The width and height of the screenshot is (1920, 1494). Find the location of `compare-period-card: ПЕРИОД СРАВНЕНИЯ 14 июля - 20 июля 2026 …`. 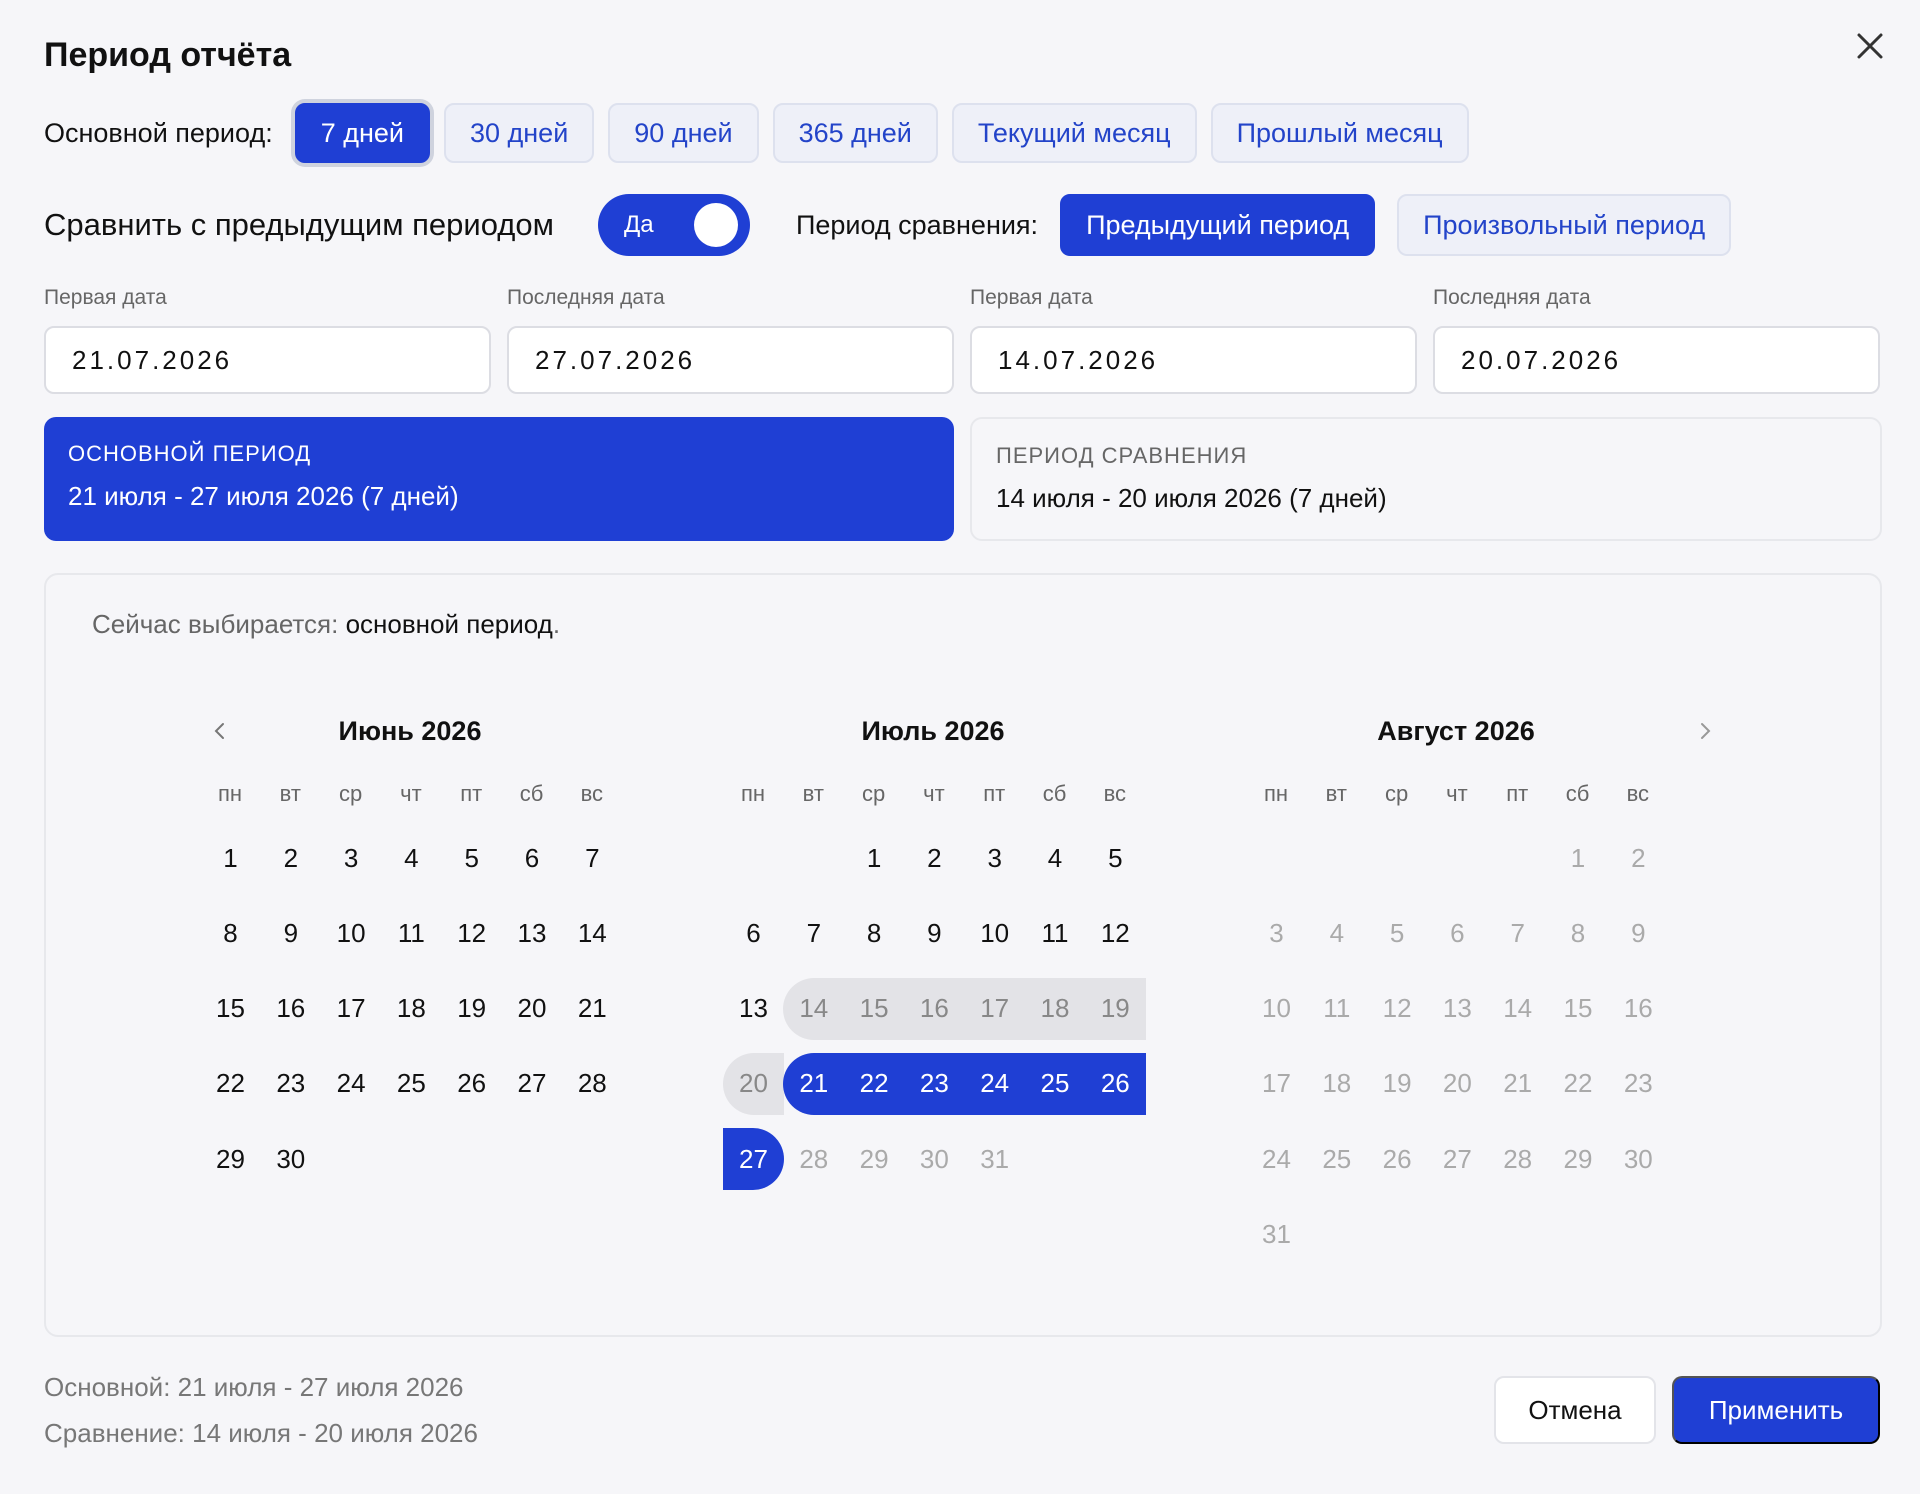

compare-period-card: ПЕРИОД СРАВНЕНИЯ 14 июля - 20 июля 2026 … is located at coordinates (1426, 479).